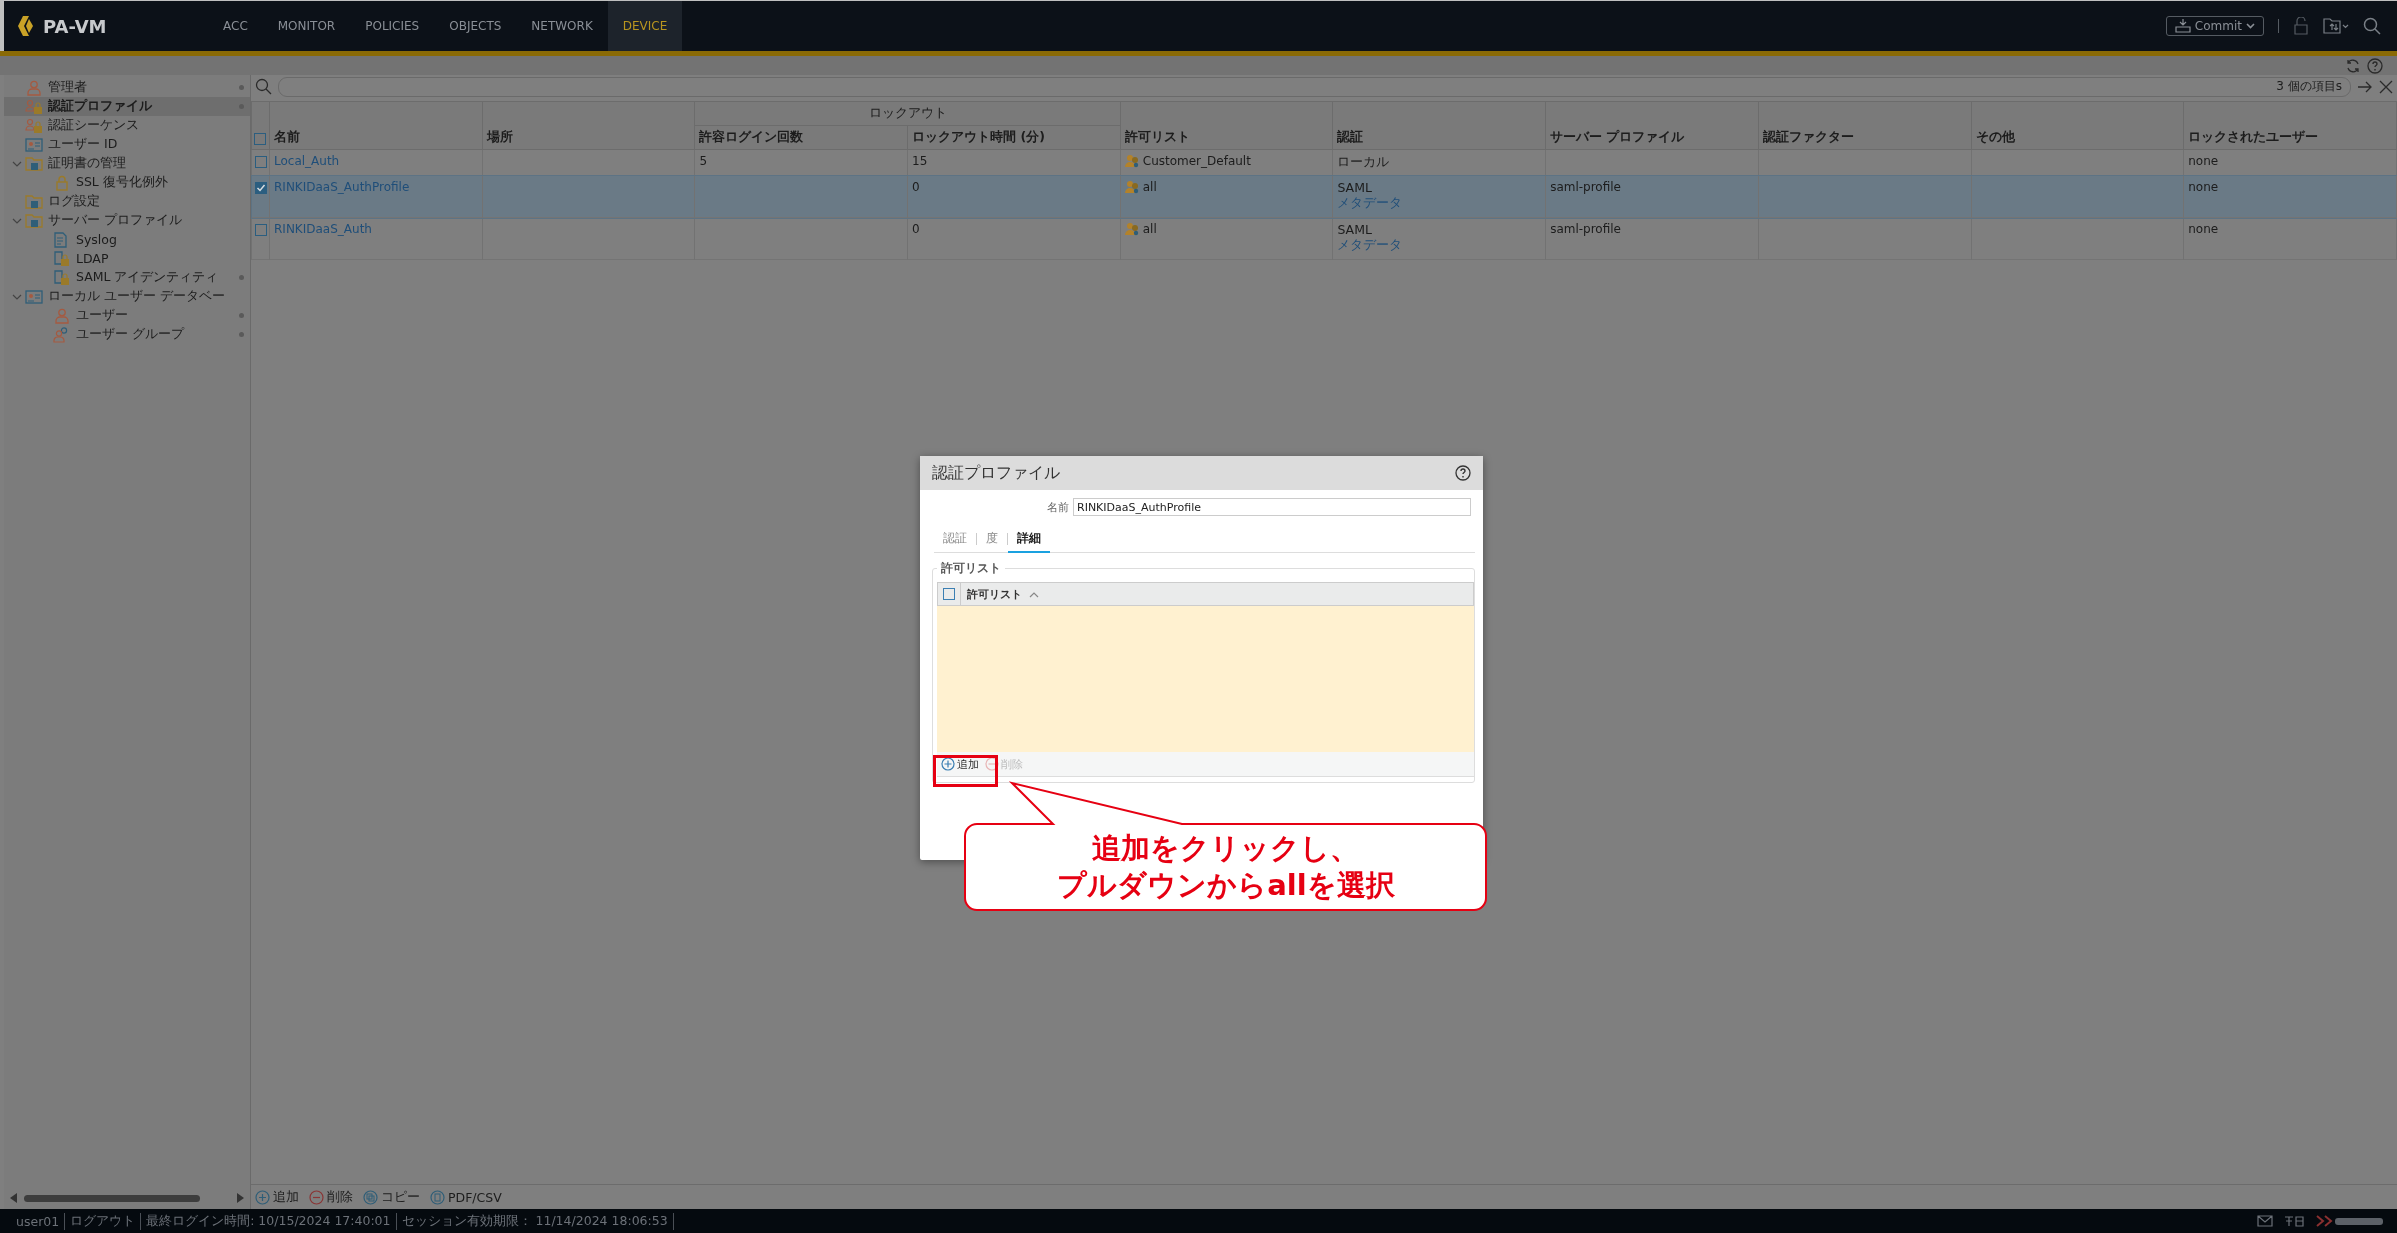 This screenshot has width=2397, height=1233. What do you see at coordinates (127, 277) in the screenshot?
I see `sidebar-item: SAML アイデンティティ` at bounding box center [127, 277].